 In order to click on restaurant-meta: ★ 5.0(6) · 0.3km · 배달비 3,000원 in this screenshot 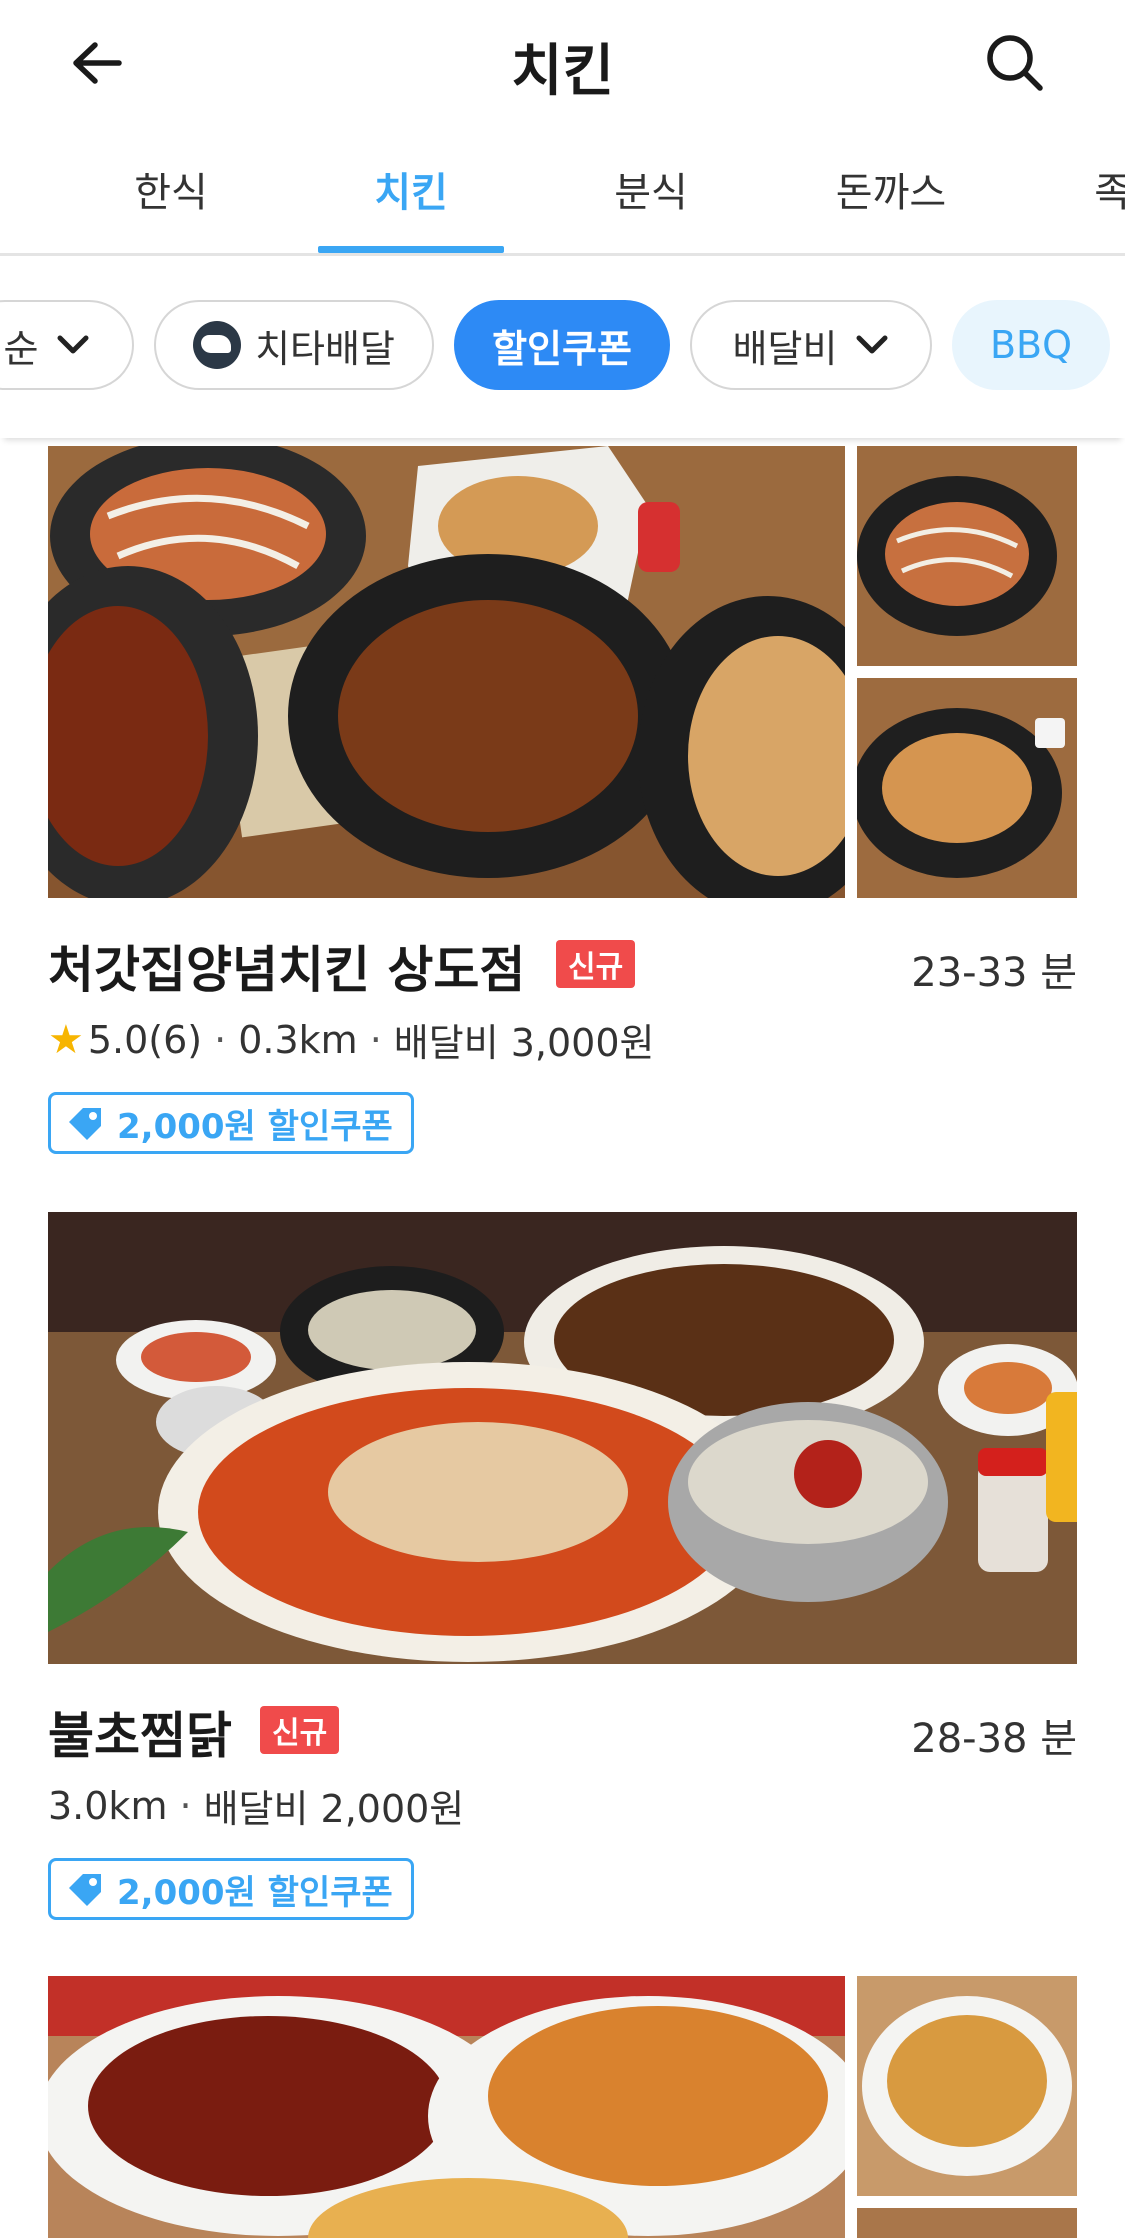, I will do `click(351, 1039)`.